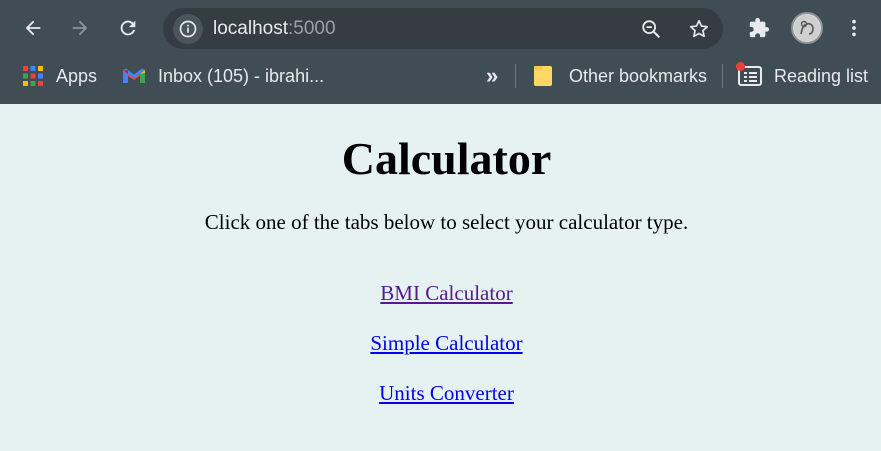  I want to click on forward-button, so click(80, 28).